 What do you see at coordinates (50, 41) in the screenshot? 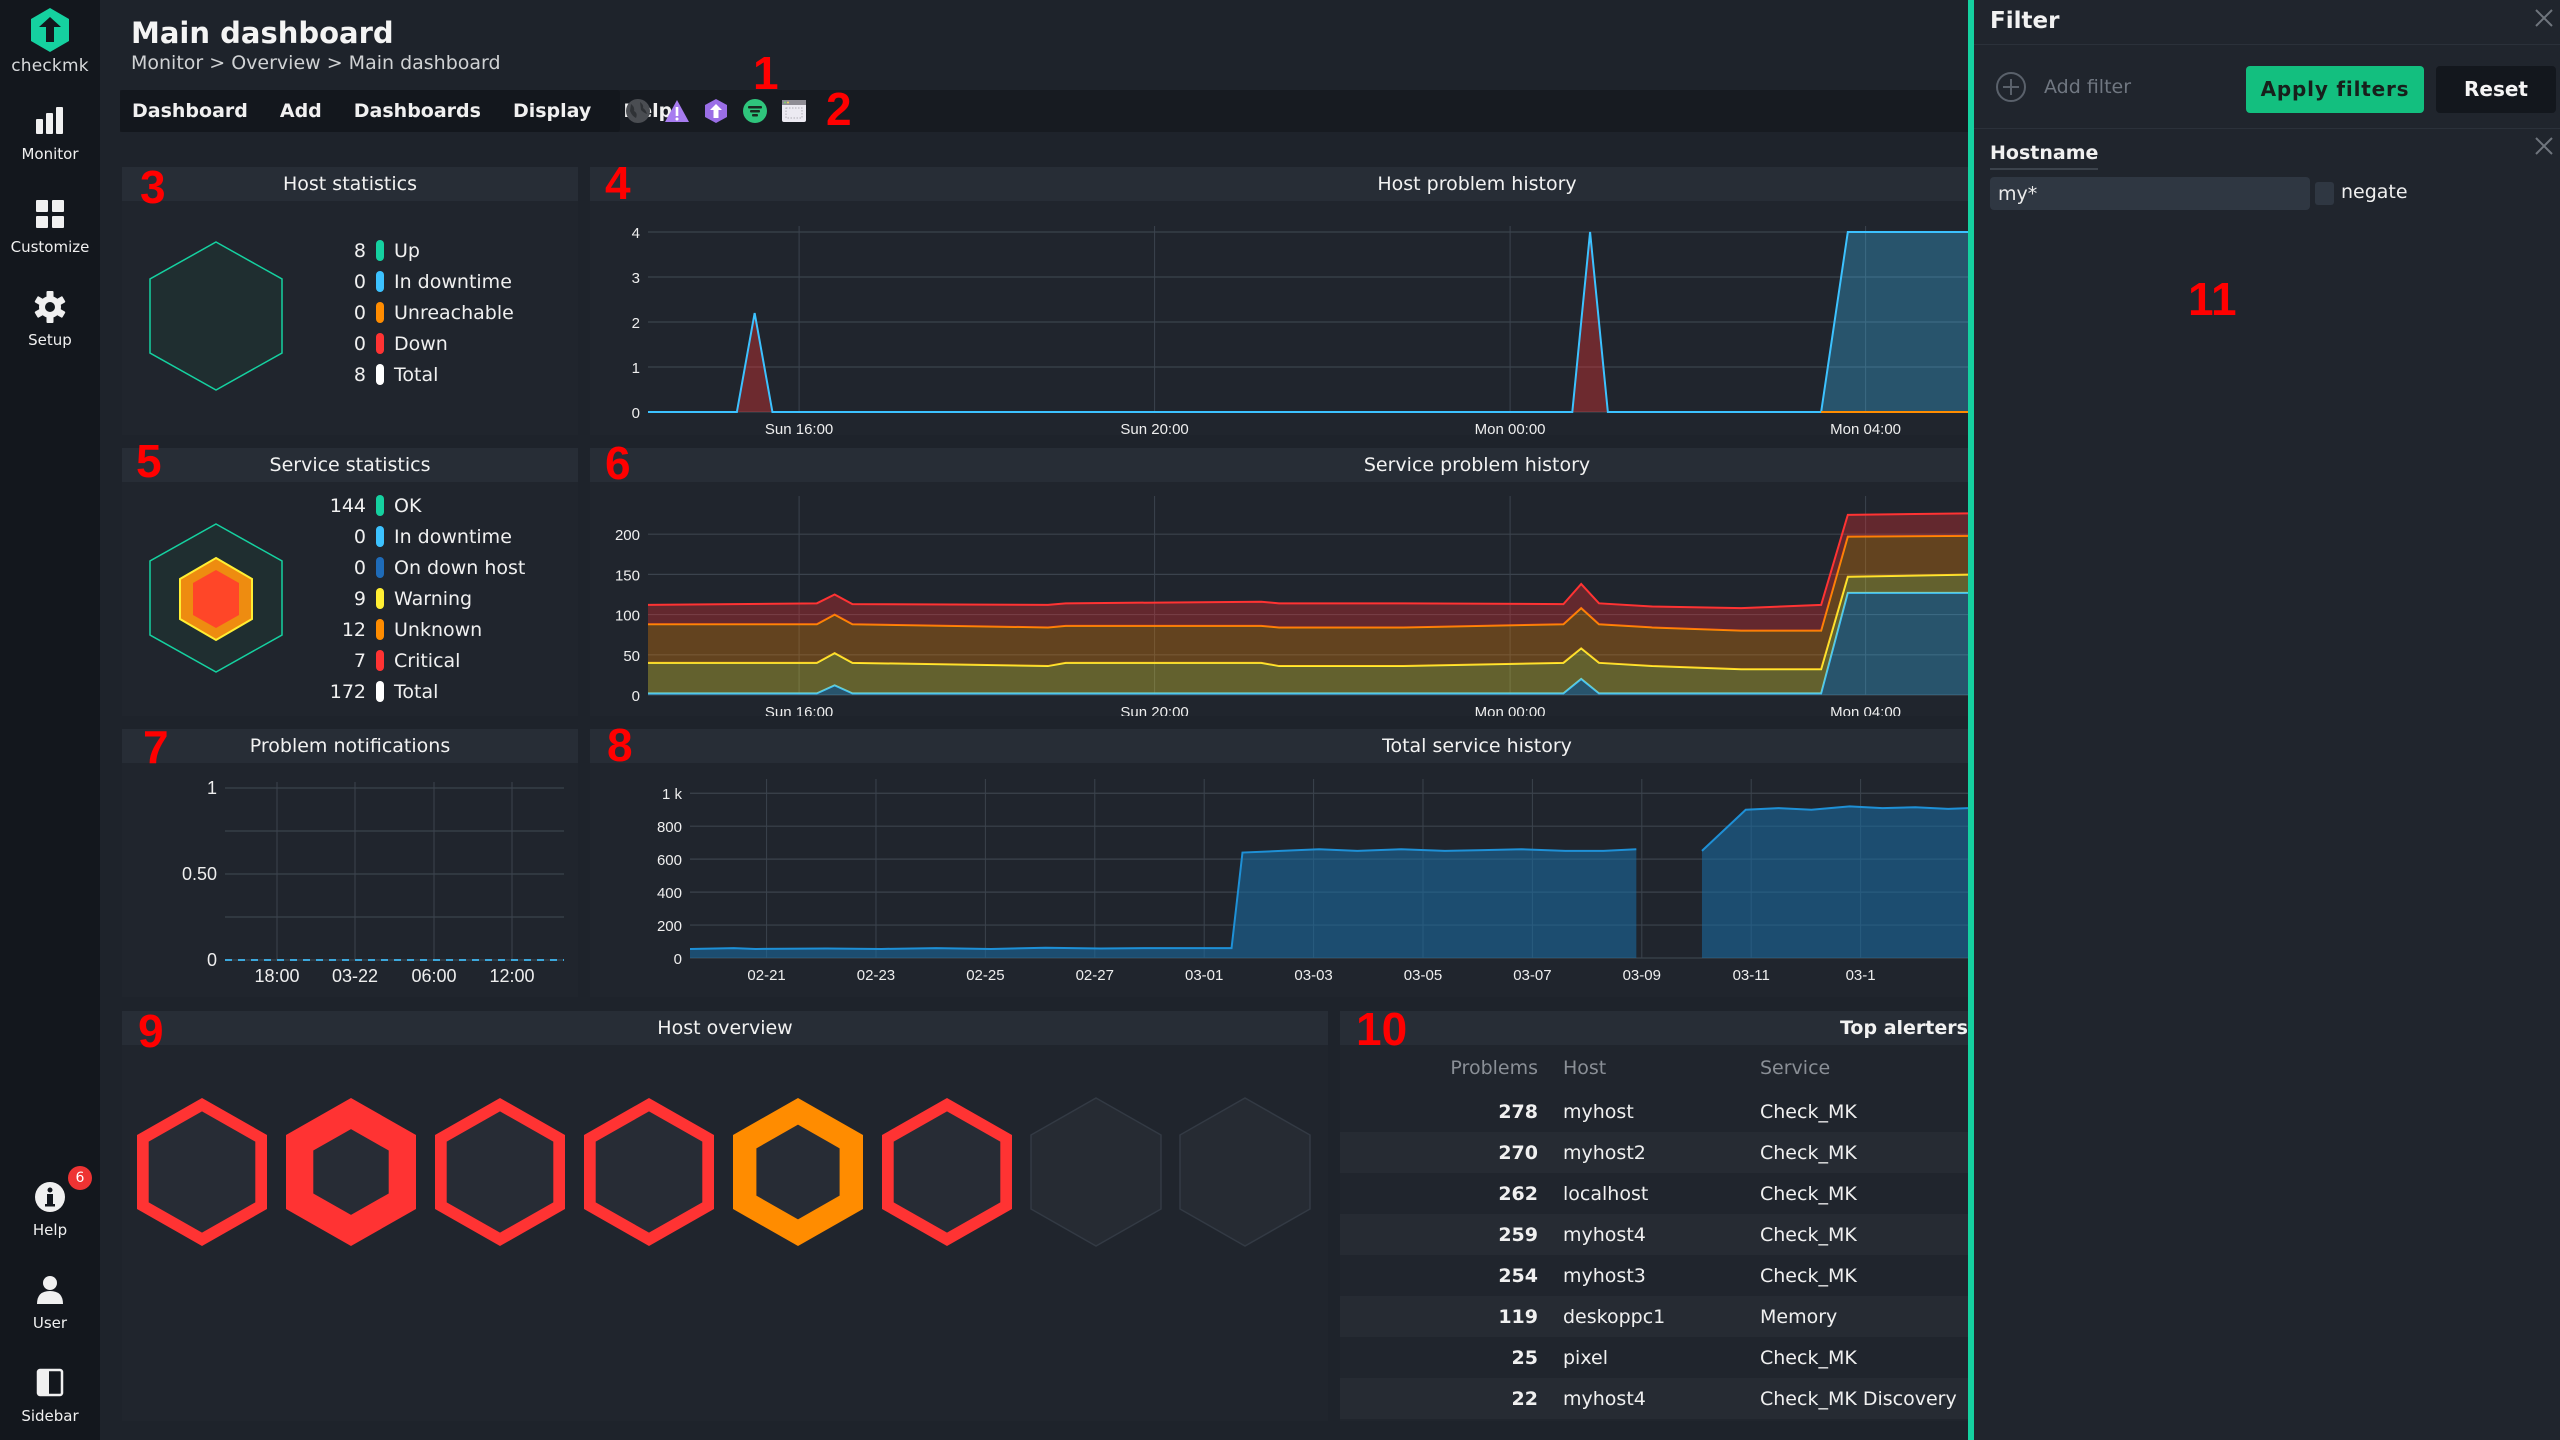
I see `checkmk-logo: checkmk` at bounding box center [50, 41].